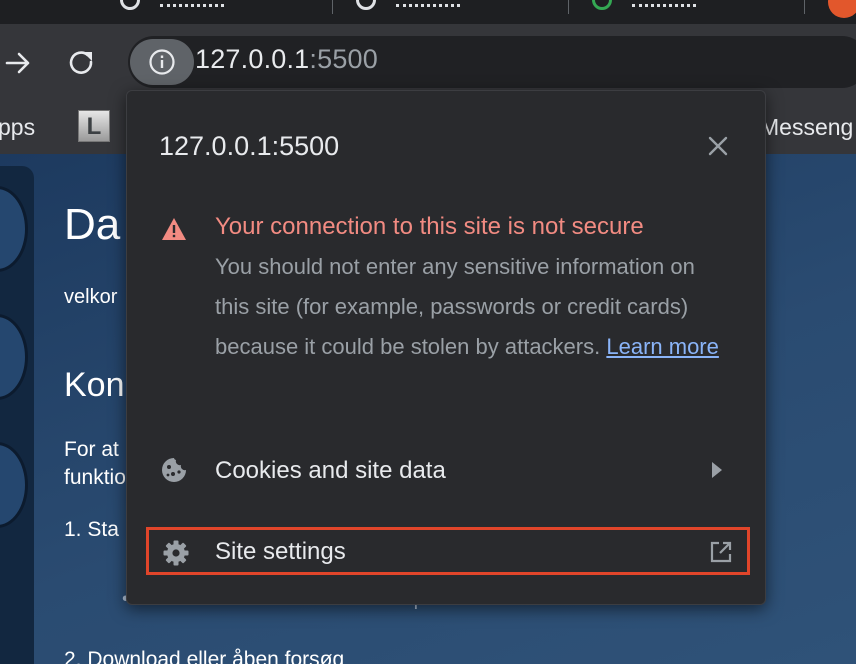 Image resolution: width=856 pixels, height=664 pixels. I want to click on page-subheading: Kon, so click(94, 385).